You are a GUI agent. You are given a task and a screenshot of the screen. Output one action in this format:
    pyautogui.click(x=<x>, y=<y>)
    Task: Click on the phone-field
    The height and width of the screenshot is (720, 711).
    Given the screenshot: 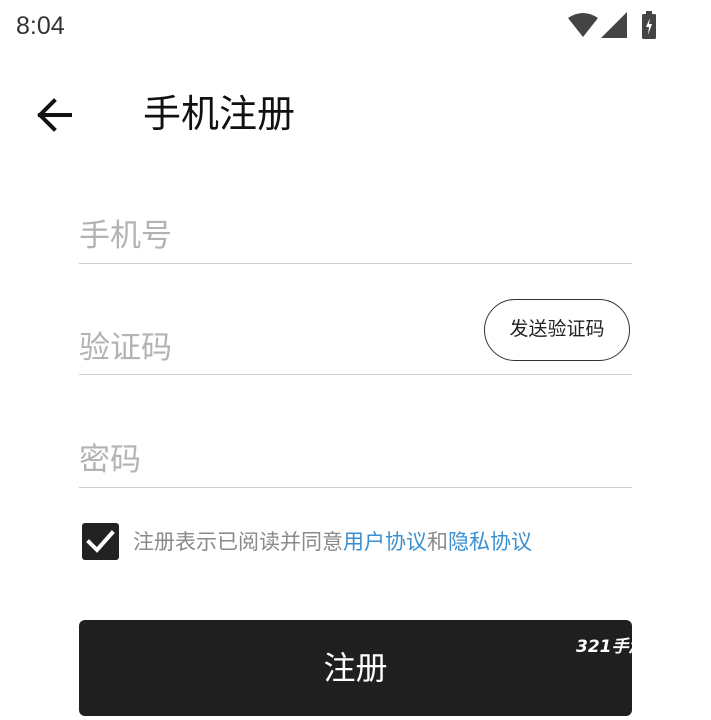 What is the action you would take?
    pyautogui.click(x=355, y=233)
    